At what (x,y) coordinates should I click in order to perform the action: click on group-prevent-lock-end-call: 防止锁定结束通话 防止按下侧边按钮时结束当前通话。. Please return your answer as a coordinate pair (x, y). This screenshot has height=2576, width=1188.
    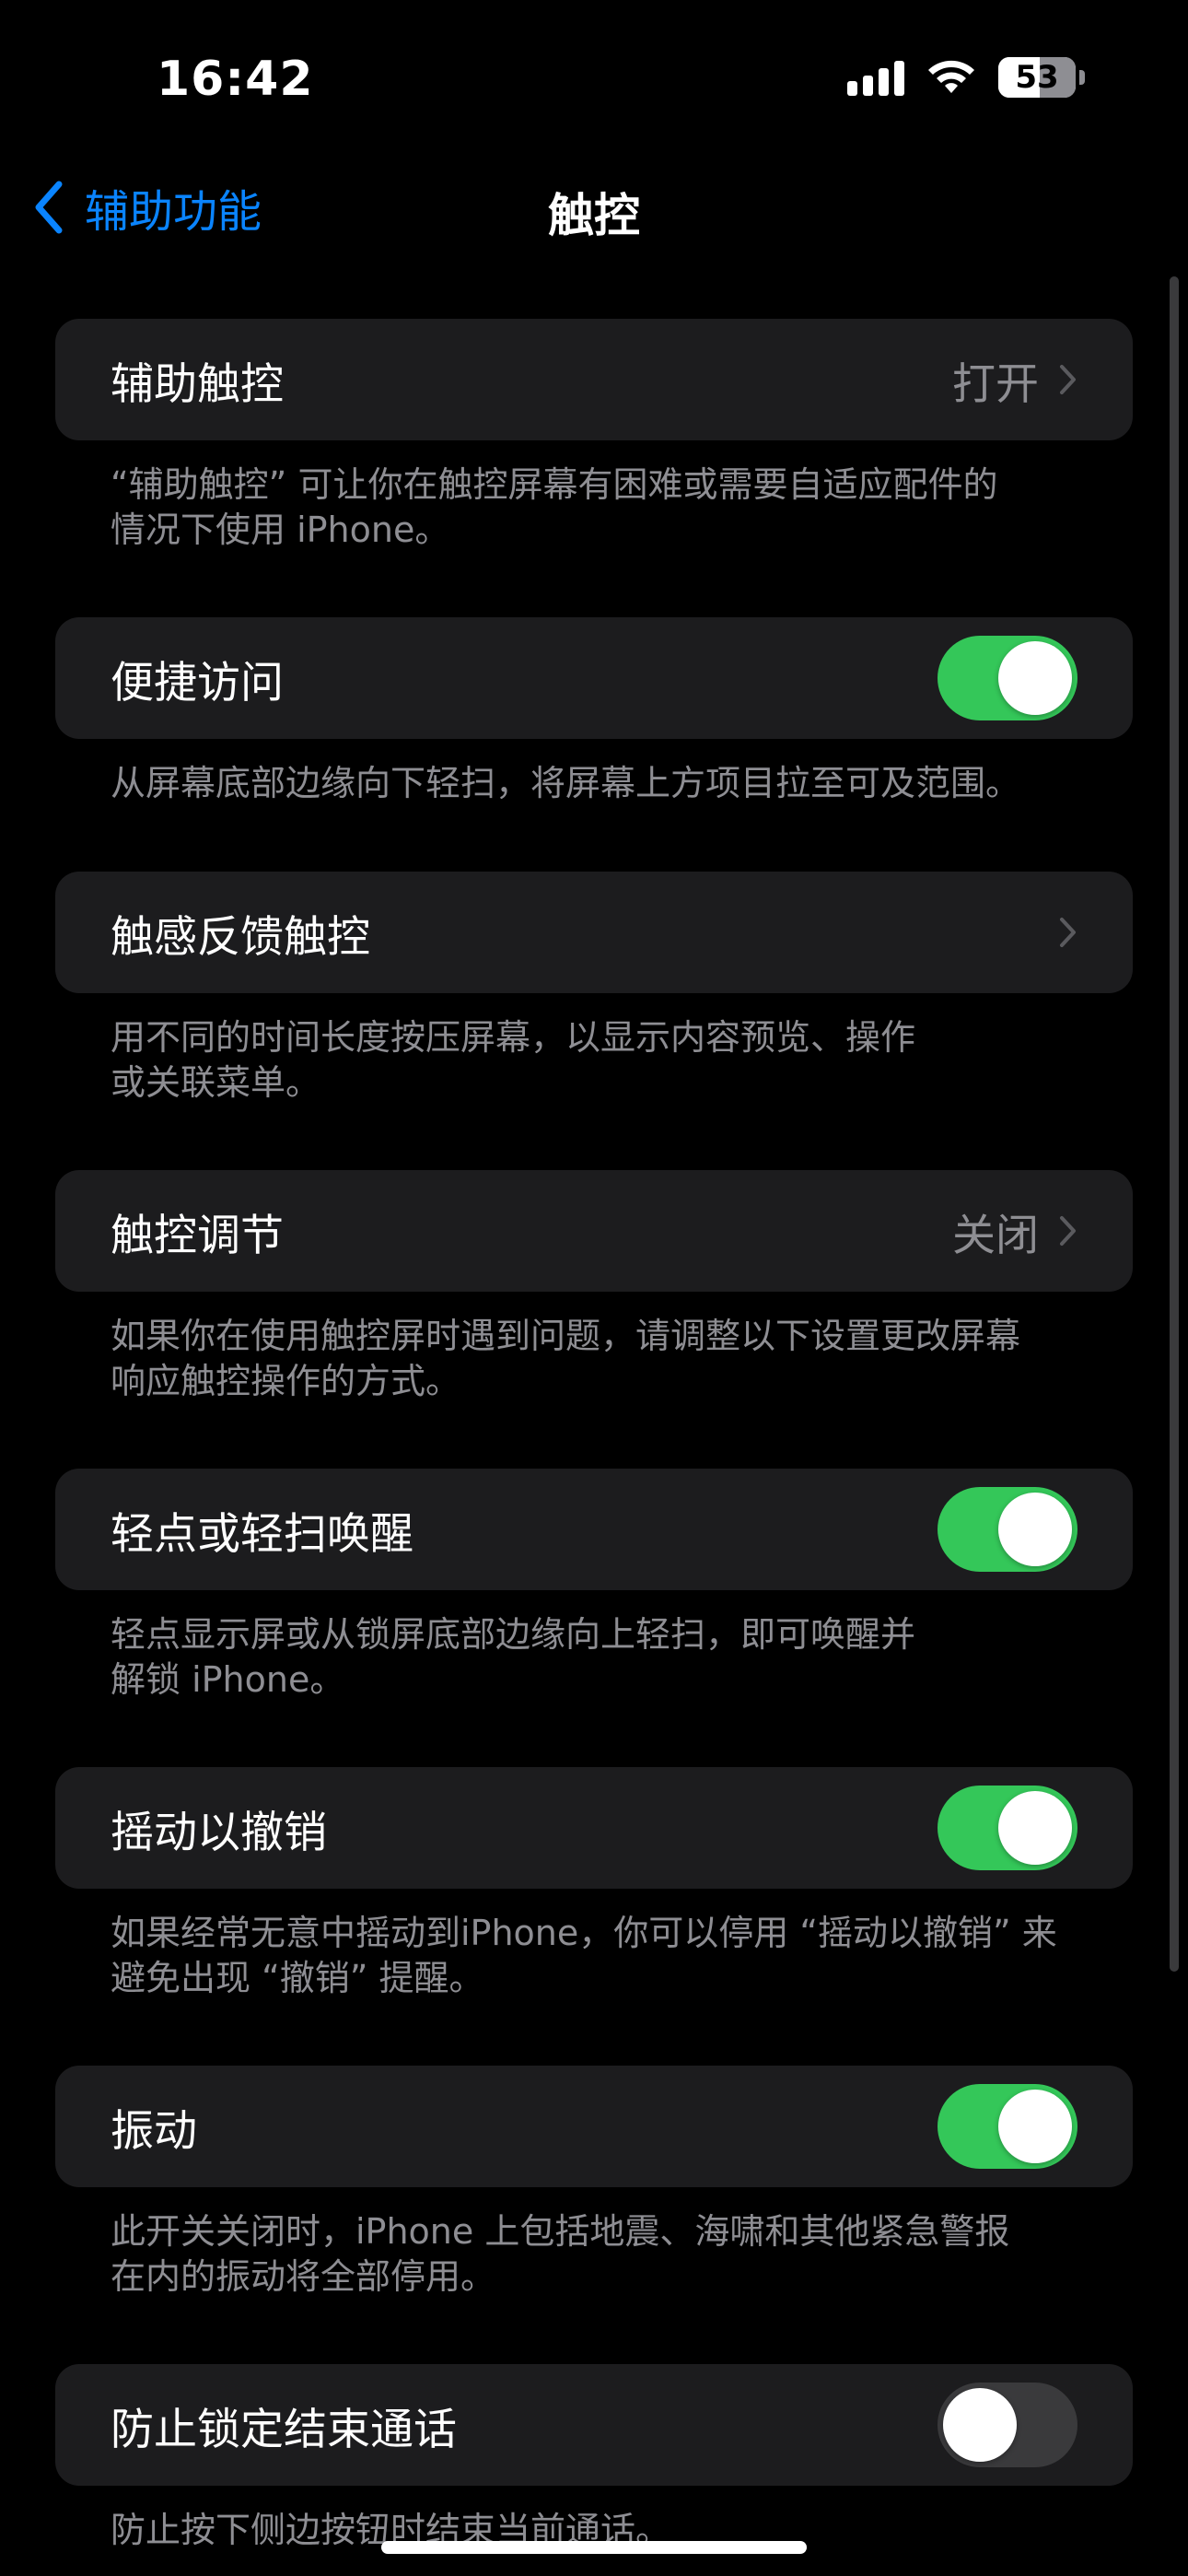
    Looking at the image, I should click on (594, 2458).